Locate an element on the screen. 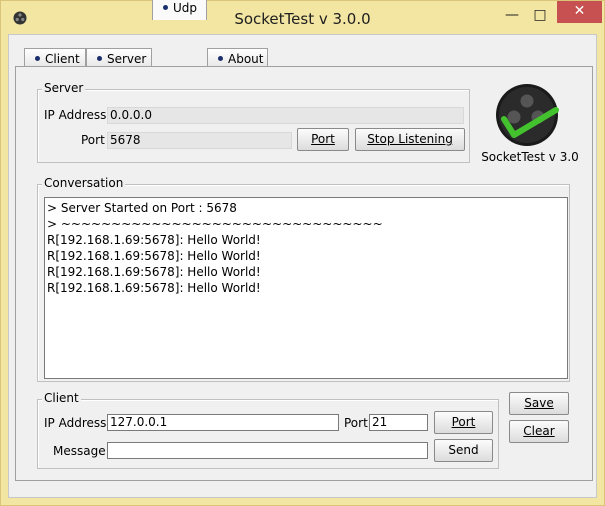 The width and height of the screenshot is (605, 506). minimize-icon: — is located at coordinates (512, 16).